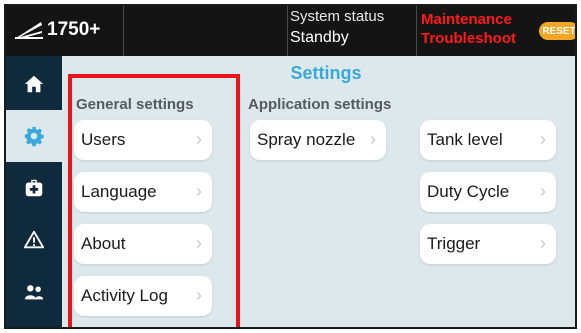  I want to click on spray-nozzle-button-label: Spray nozzle, so click(306, 139).